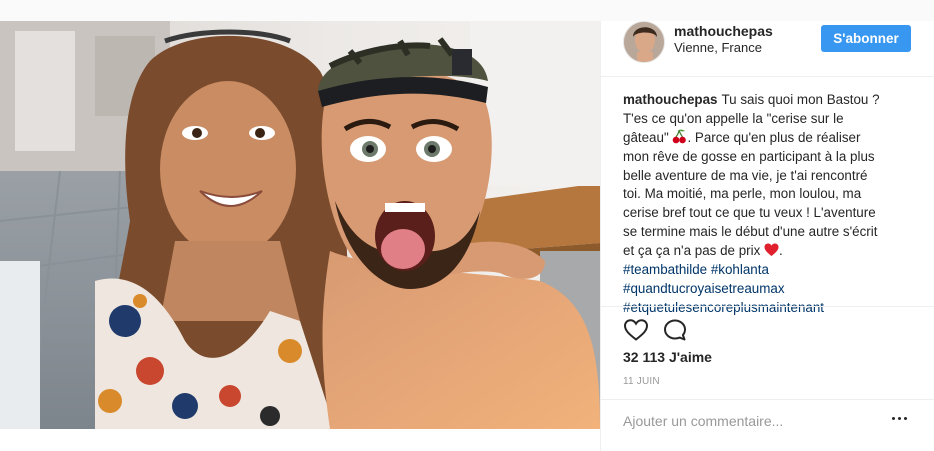  Describe the element at coordinates (774, 137) in the screenshot. I see `caption-line: . Parce qu'en plus de réaliser` at that location.